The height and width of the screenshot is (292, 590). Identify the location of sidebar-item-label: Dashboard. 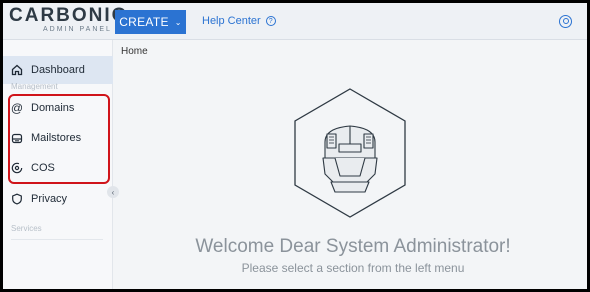
(58, 70).